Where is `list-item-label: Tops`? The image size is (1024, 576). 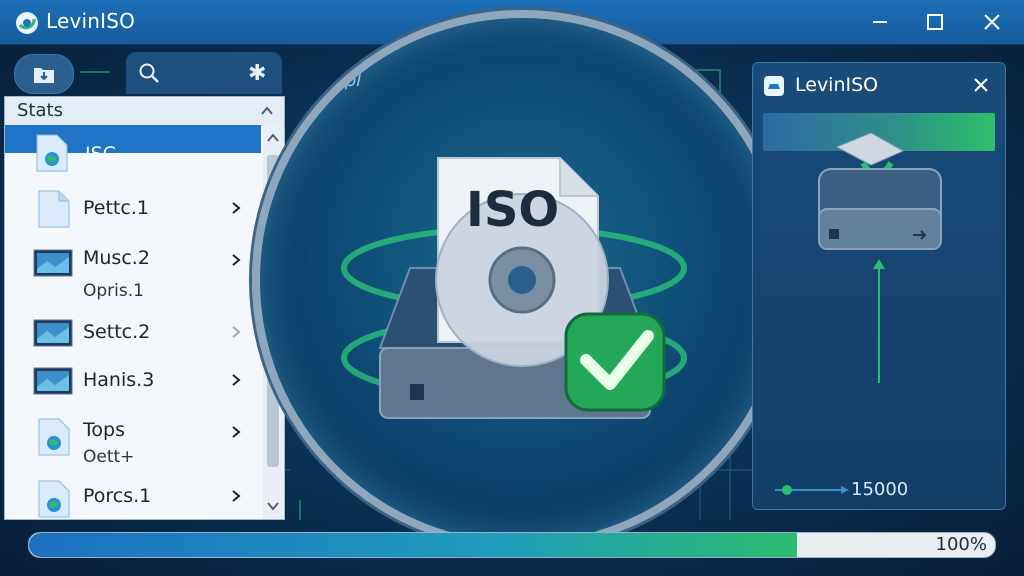 list-item-label: Tops is located at coordinates (104, 430).